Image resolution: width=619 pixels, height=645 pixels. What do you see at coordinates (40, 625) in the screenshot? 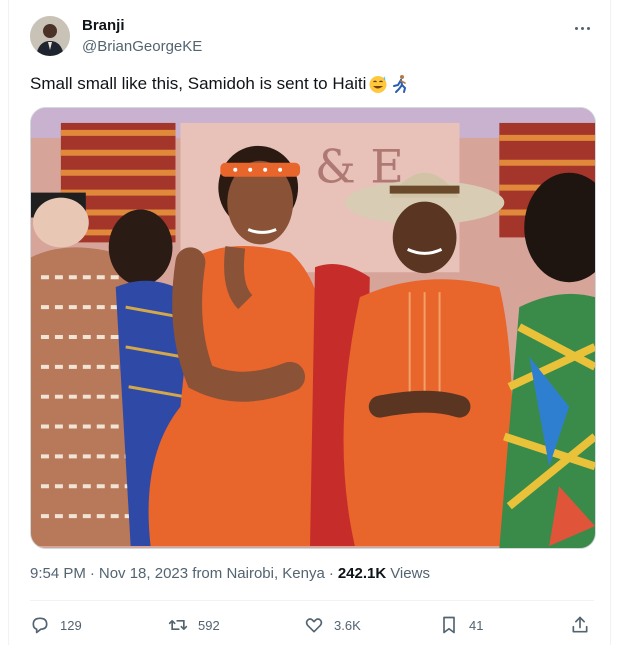
I see `reply-icon` at bounding box center [40, 625].